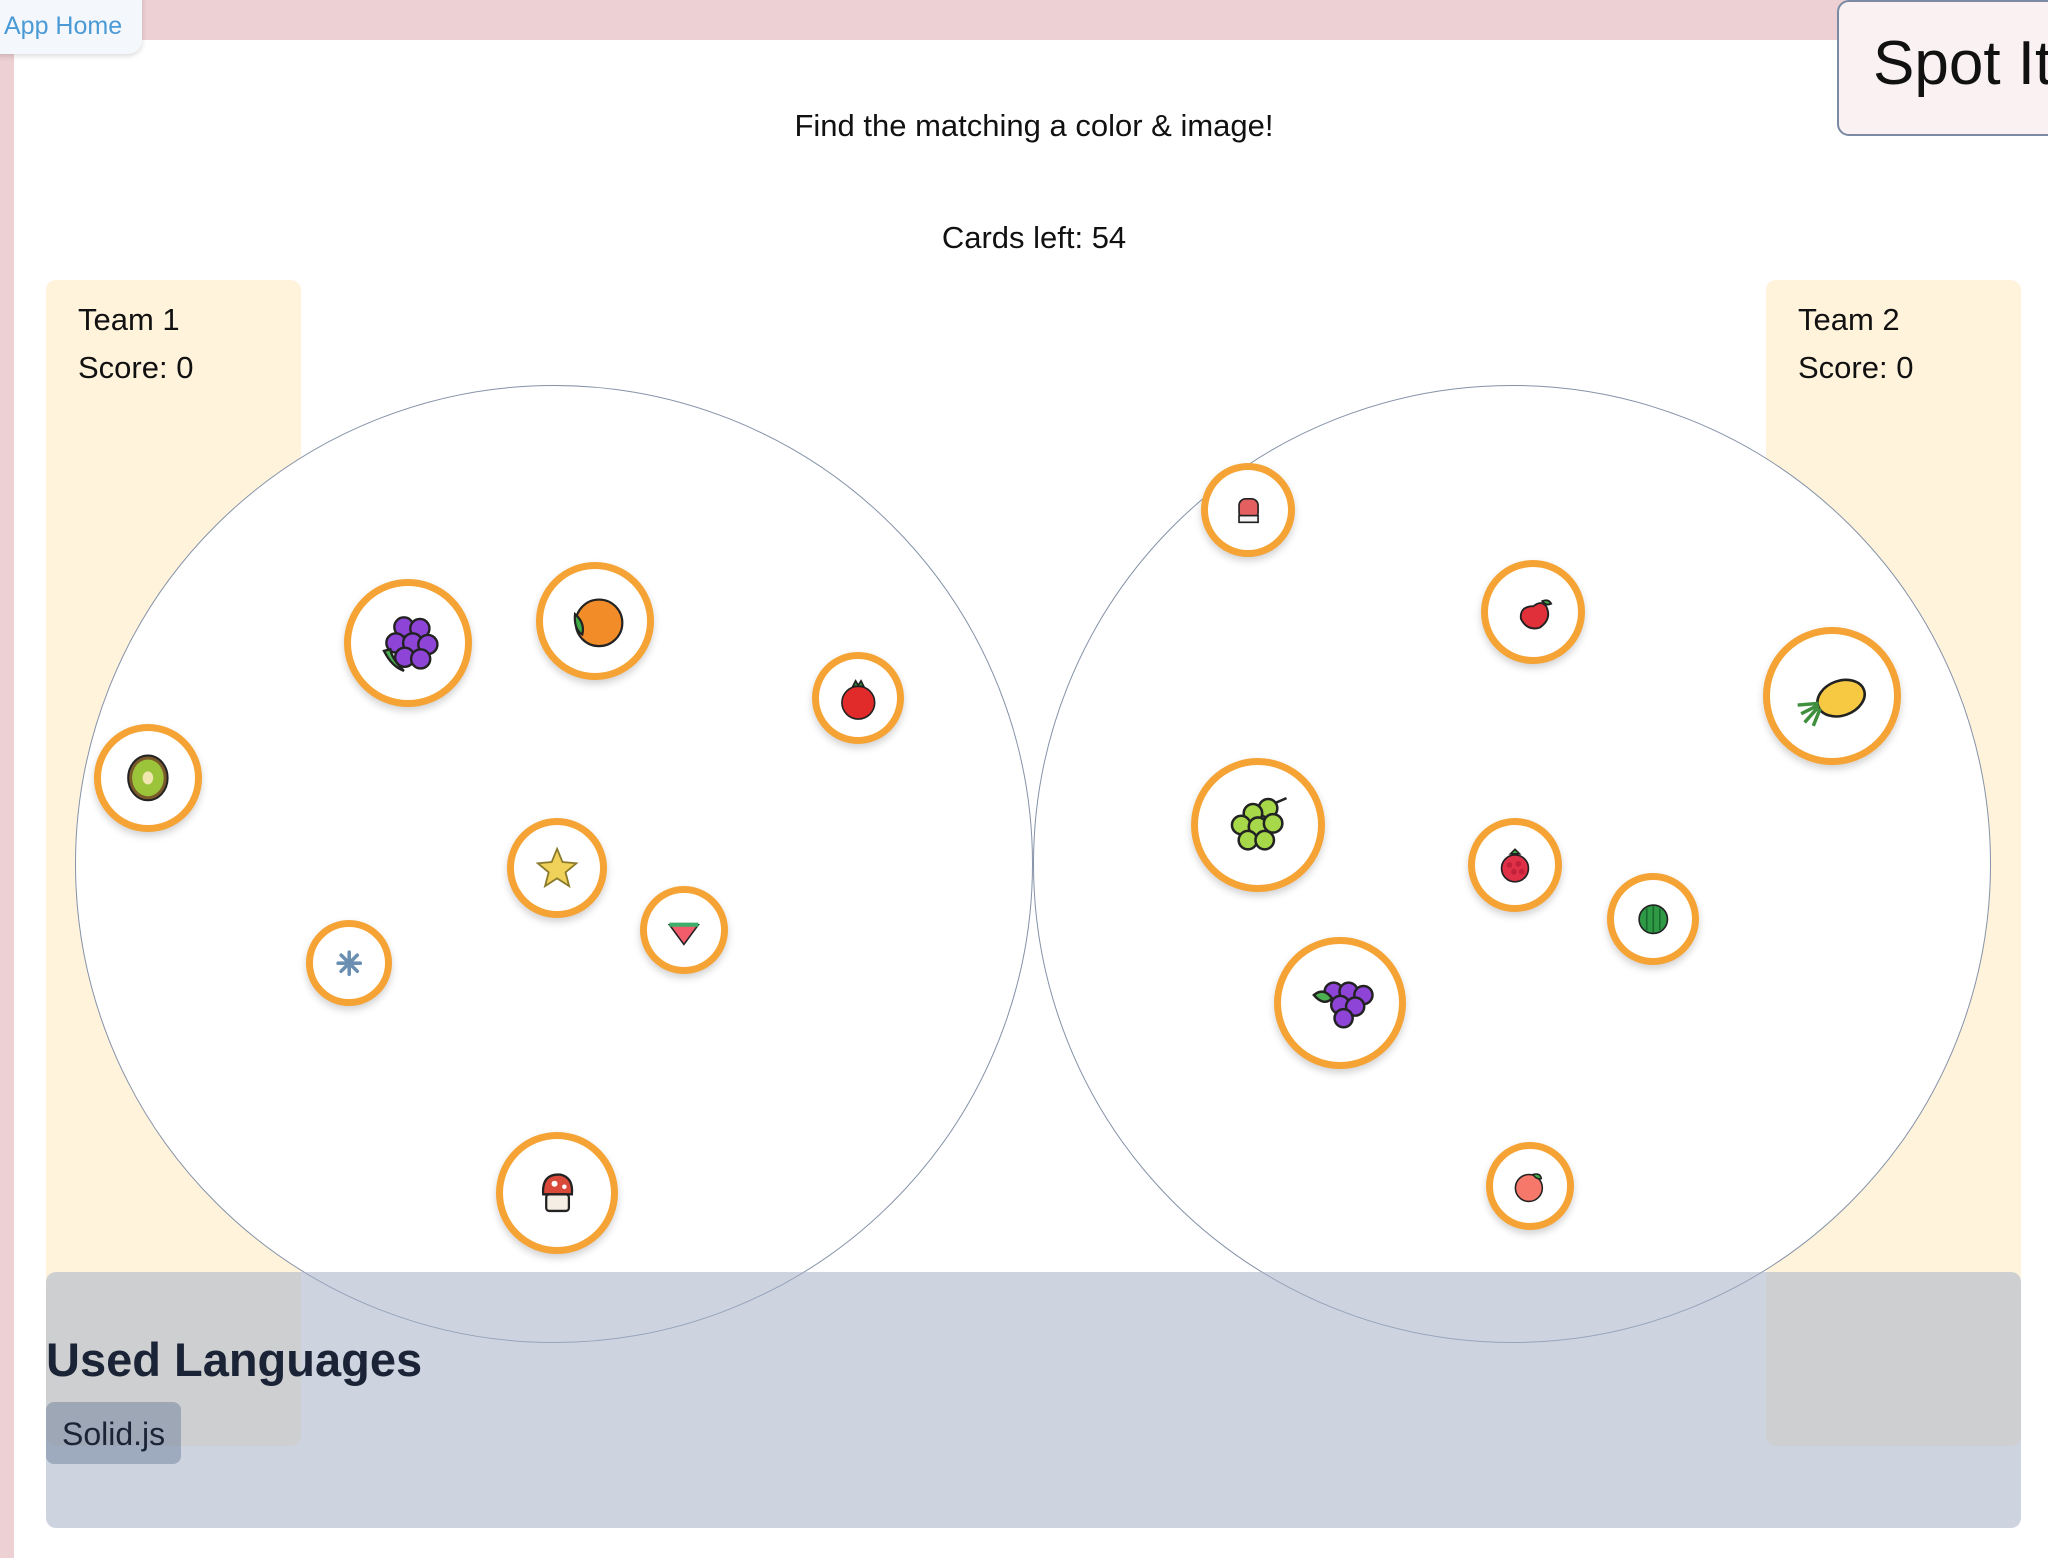  Describe the element at coordinates (1034, 237) in the screenshot. I see `cards-left-counter: Cards left: 54` at that location.